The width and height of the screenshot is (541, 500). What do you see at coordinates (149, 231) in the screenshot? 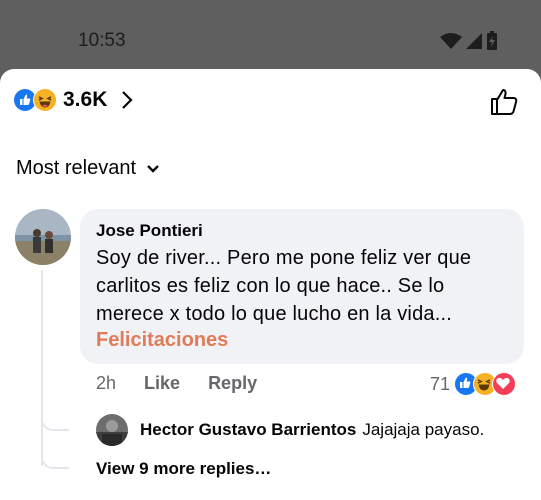
I see `comment-author: Jose Pontieri` at bounding box center [149, 231].